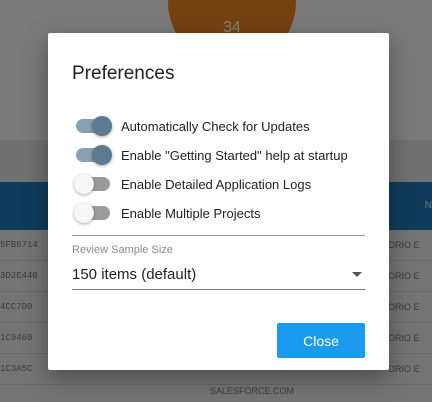 The image size is (432, 402). I want to click on toggle-multiple-projects: Enable Multiple Projects, so click(167, 213).